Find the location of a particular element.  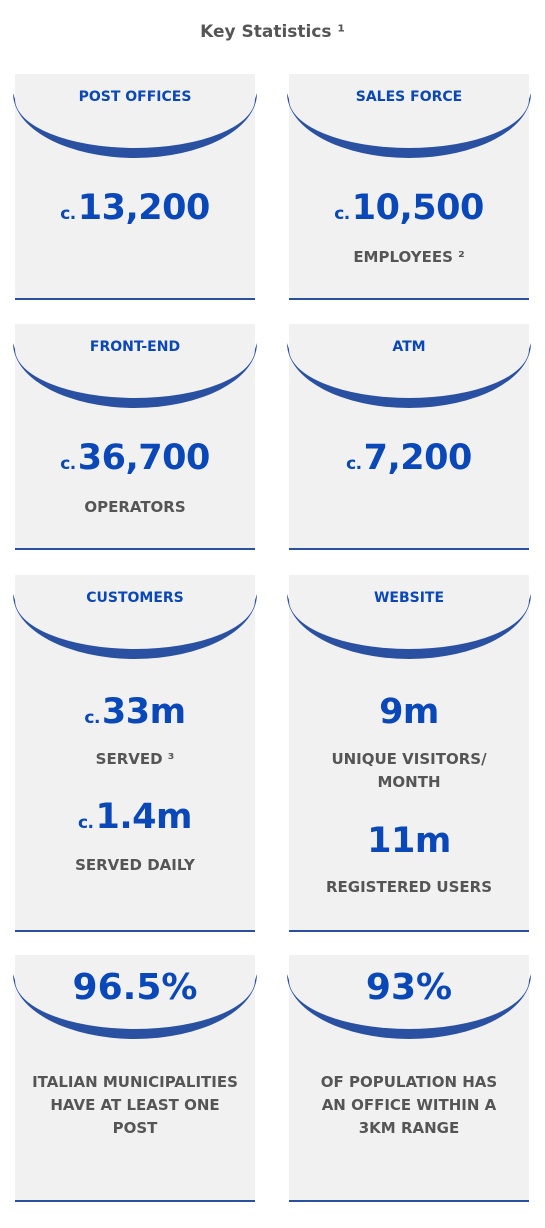

stat-value: c.7,200 is located at coordinates (409, 458).